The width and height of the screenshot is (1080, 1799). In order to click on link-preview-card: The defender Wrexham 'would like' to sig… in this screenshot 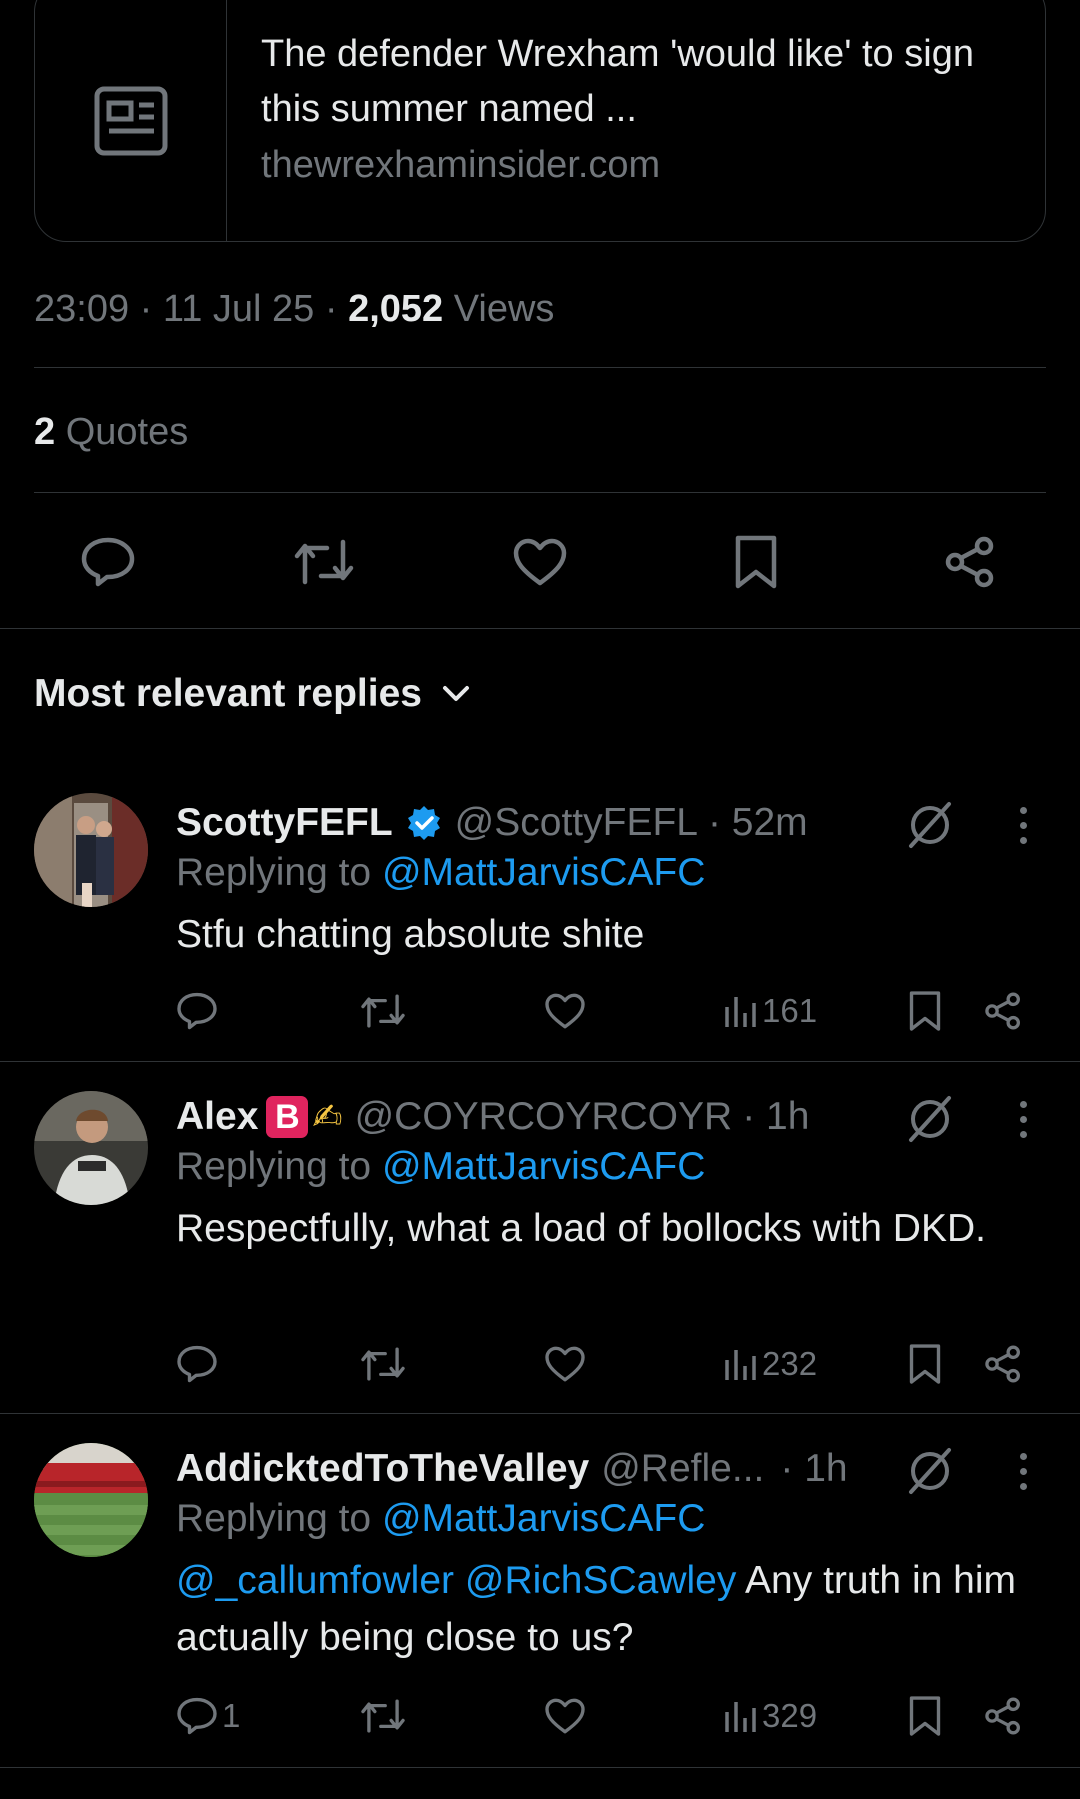, I will do `click(540, 121)`.